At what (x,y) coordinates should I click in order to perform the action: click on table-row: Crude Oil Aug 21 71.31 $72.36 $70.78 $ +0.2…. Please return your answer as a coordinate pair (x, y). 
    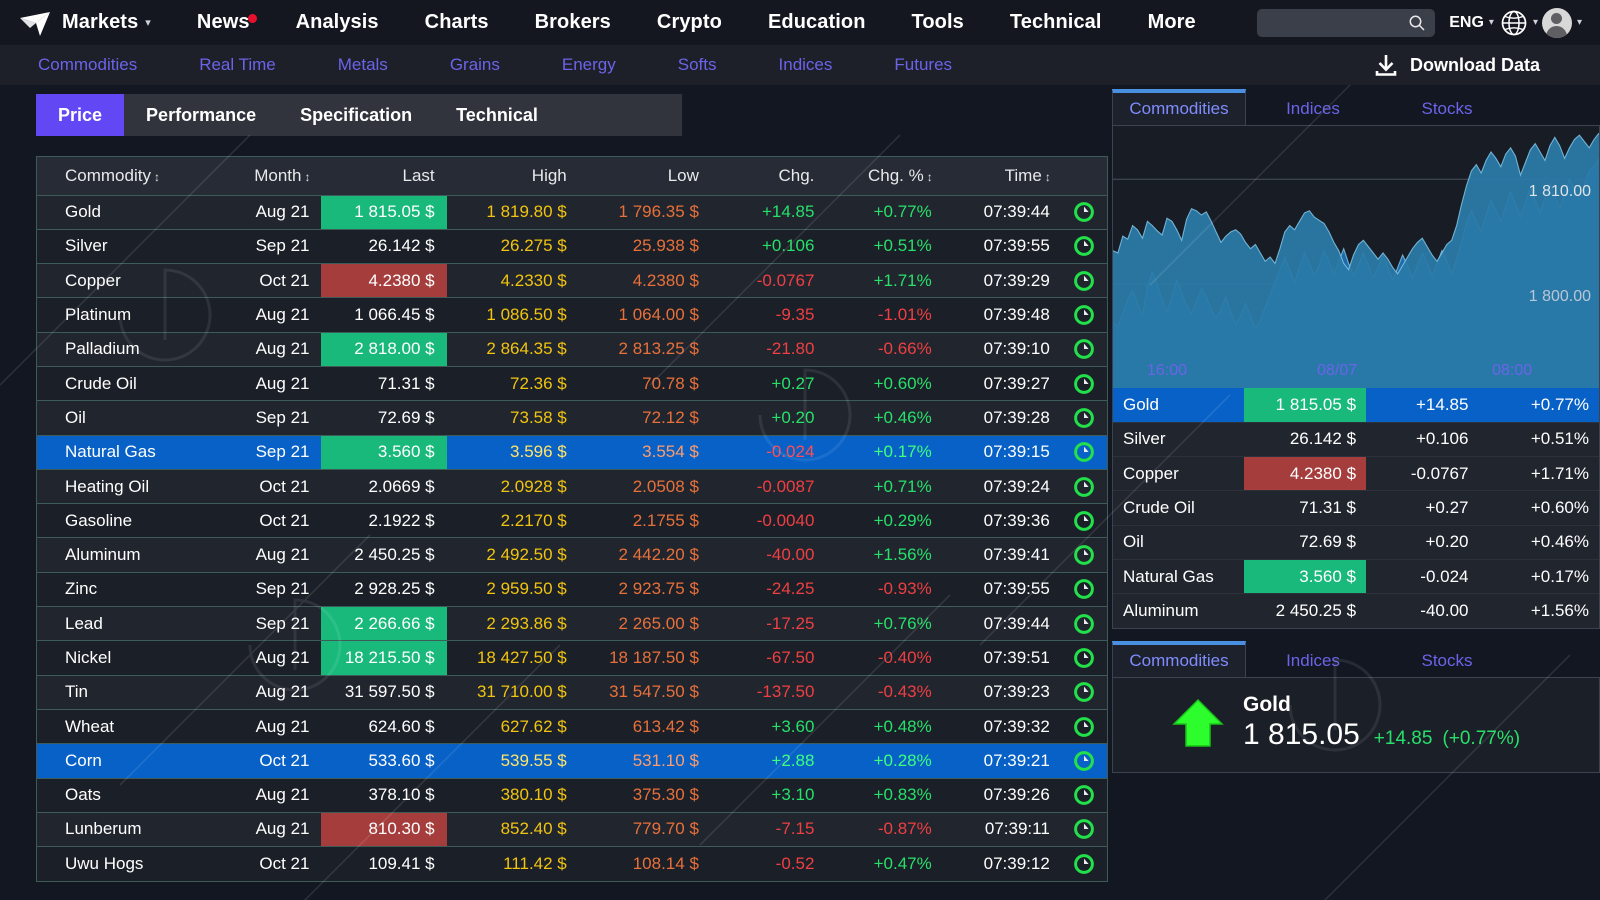
    Looking at the image, I should click on (572, 384).